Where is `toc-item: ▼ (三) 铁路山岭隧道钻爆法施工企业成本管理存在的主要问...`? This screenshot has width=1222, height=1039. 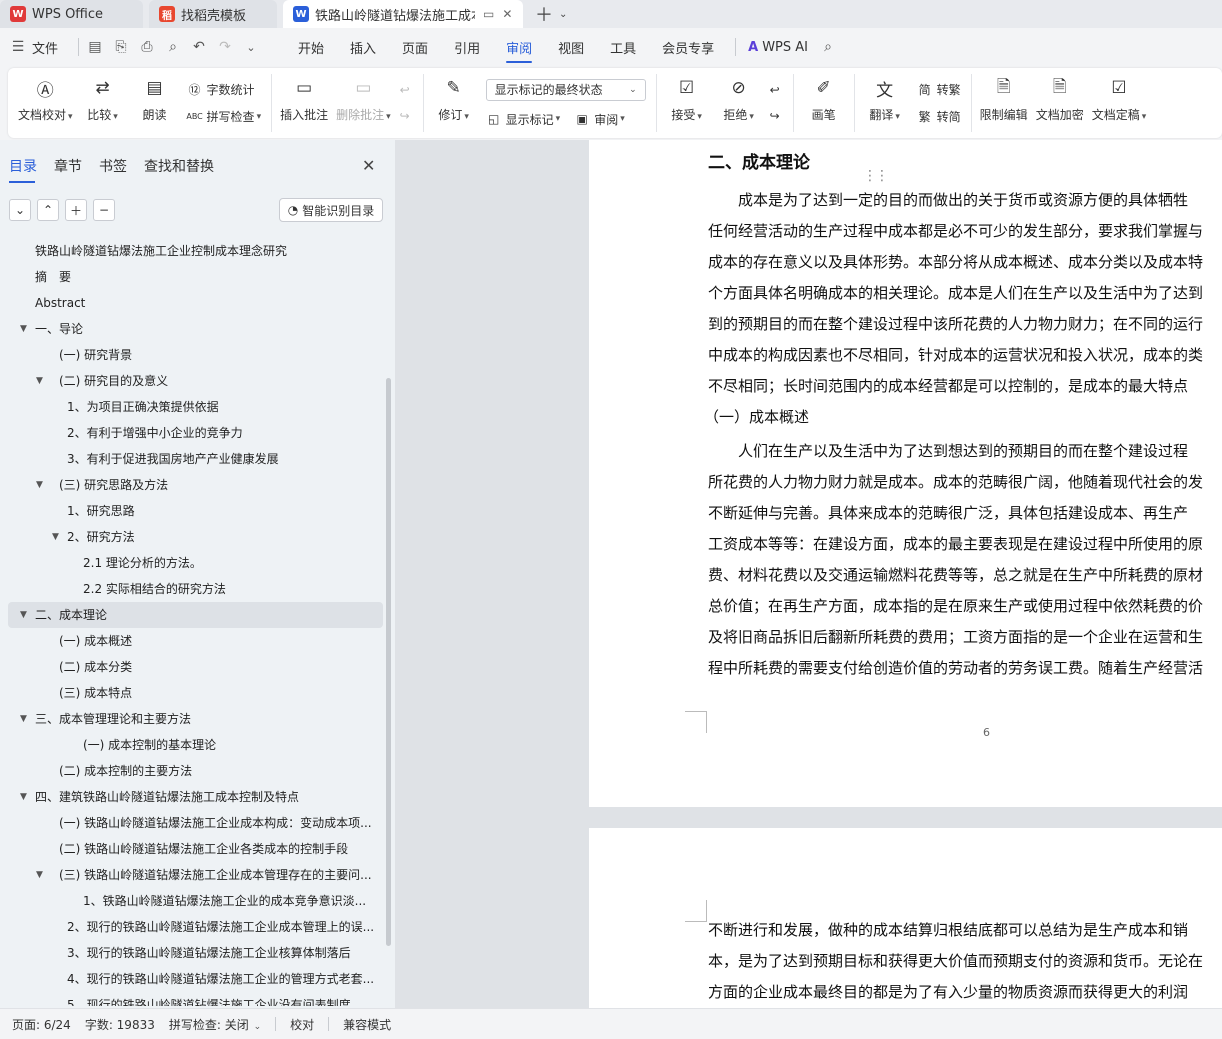
toc-item: ▼ (三) 铁路山岭隧道钻爆法施工企业成本管理存在的主要问... is located at coordinates (195, 875).